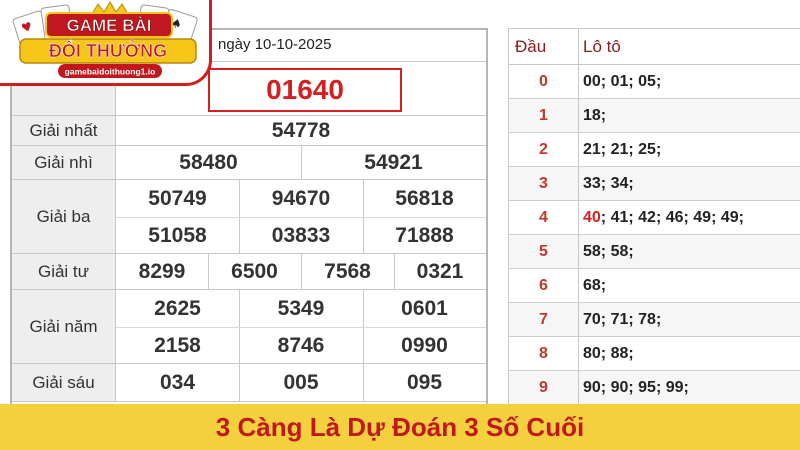 Image resolution: width=800 pixels, height=450 pixels. Describe the element at coordinates (249, 327) in the screenshot. I see `prize-row-fifth: Giải năm 2625 5349 0601 2158 8746 0990` at that location.